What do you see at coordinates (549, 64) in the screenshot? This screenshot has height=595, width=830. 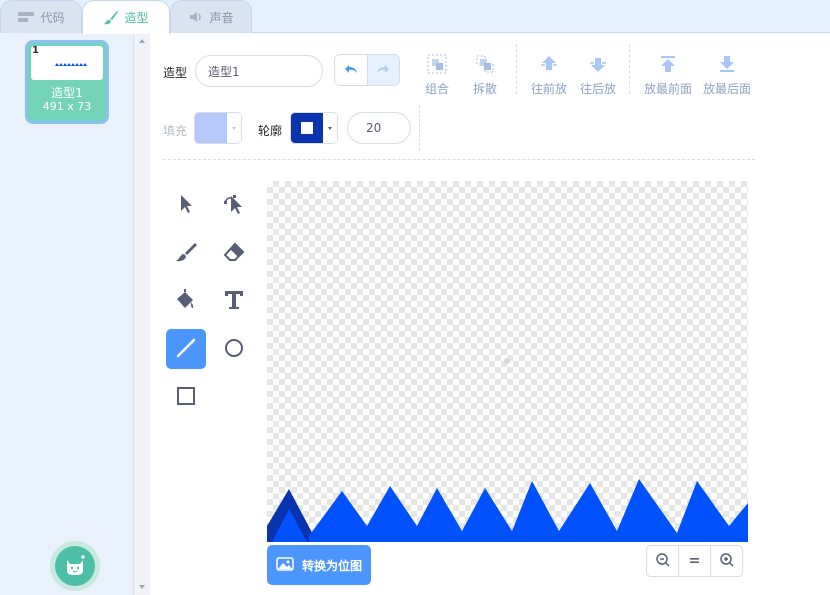 I see `arrow-up-icon` at bounding box center [549, 64].